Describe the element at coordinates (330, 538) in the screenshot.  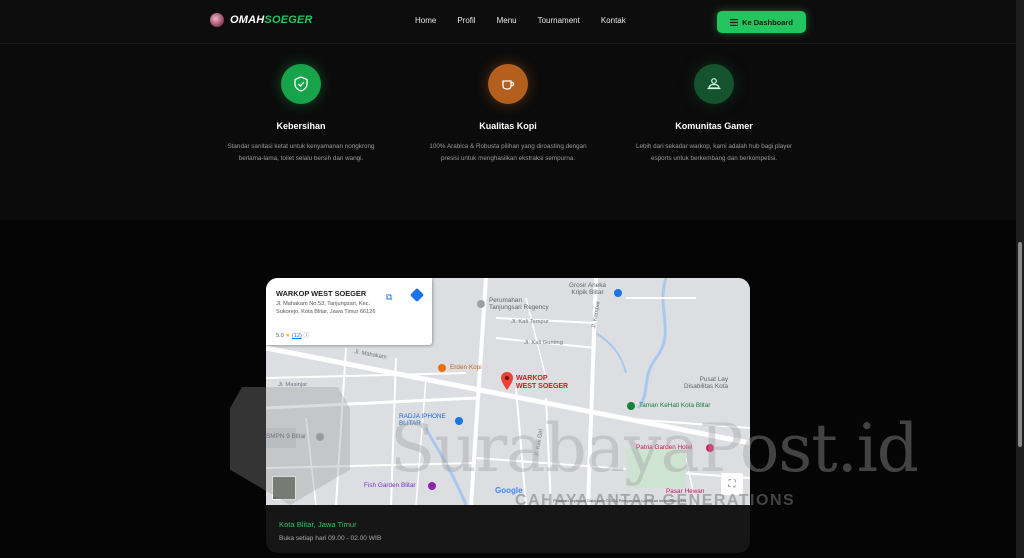
I see `opening-hours: Buka setiap hari 09.00 - 02.00 WIB` at that location.